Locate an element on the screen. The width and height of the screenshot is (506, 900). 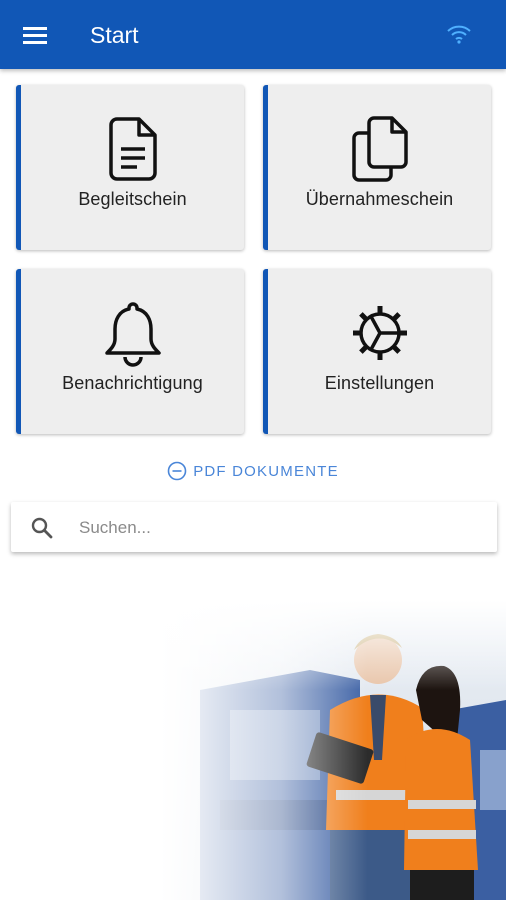
tile-uebernahmeschein: Übernahmeschein is located at coordinates (377, 167).